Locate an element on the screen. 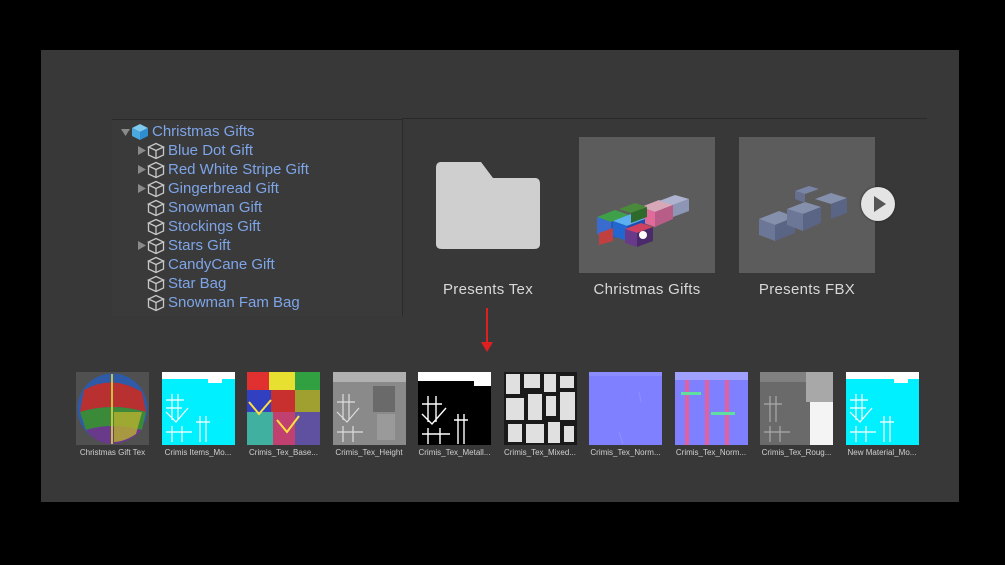 The width and height of the screenshot is (1005, 565). tree-item: Snowman Fam Bag is located at coordinates (218, 302).